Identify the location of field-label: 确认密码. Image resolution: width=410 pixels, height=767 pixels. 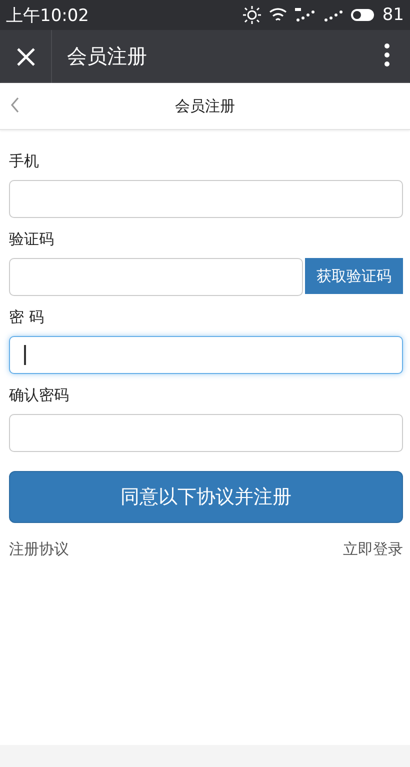
(39, 395).